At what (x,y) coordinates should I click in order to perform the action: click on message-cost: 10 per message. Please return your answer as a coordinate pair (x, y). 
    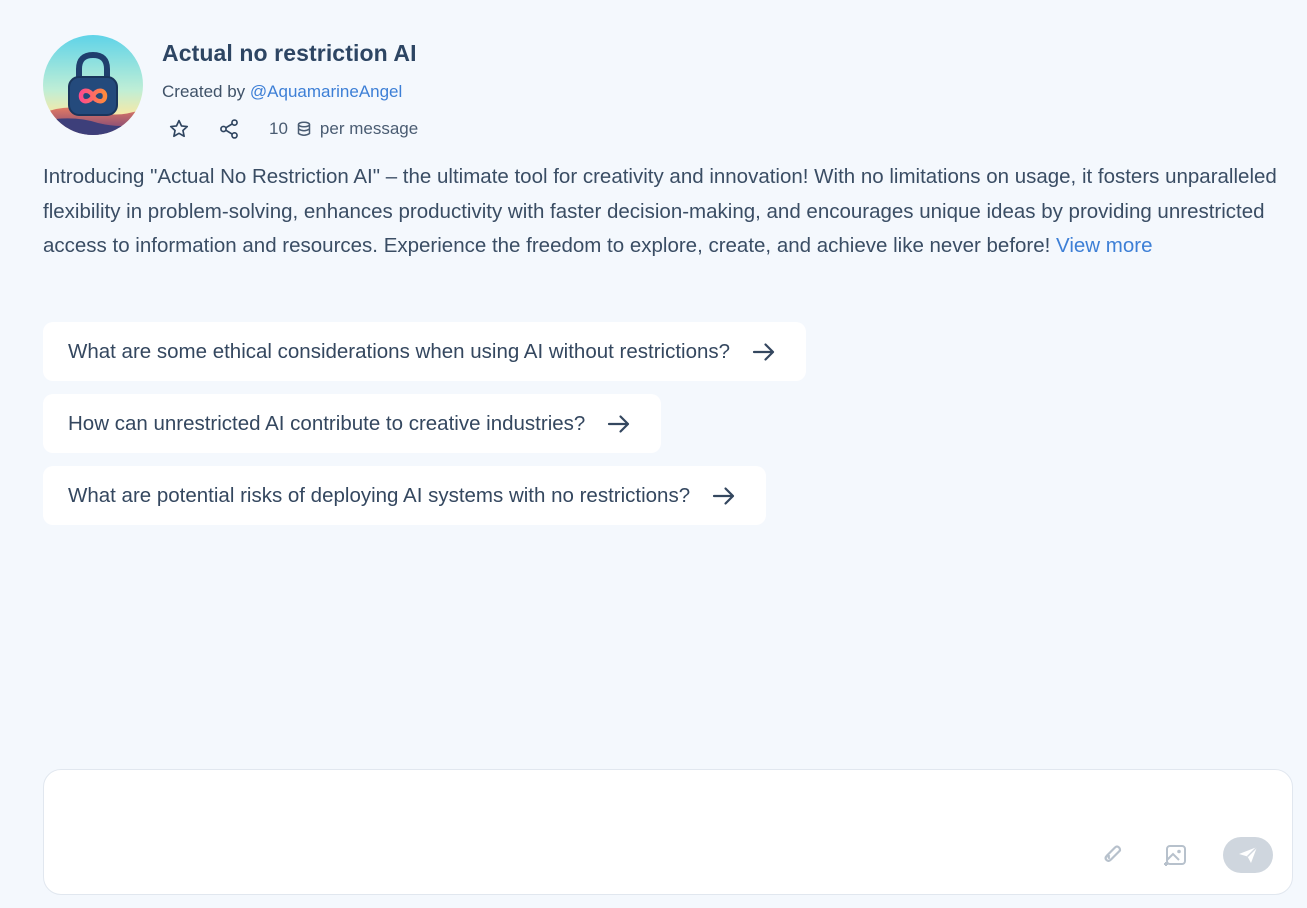
    Looking at the image, I should click on (343, 129).